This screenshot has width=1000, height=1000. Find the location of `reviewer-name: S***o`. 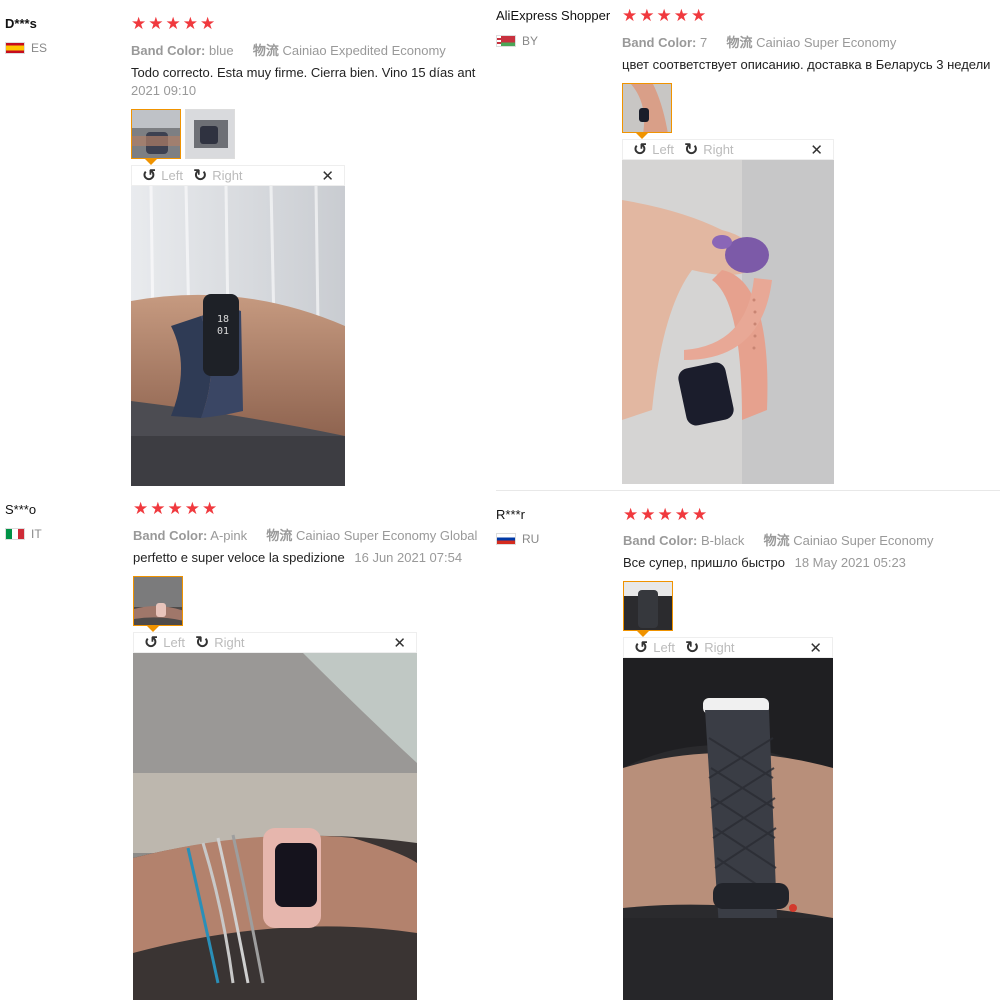

reviewer-name: S***o is located at coordinates (21, 509).